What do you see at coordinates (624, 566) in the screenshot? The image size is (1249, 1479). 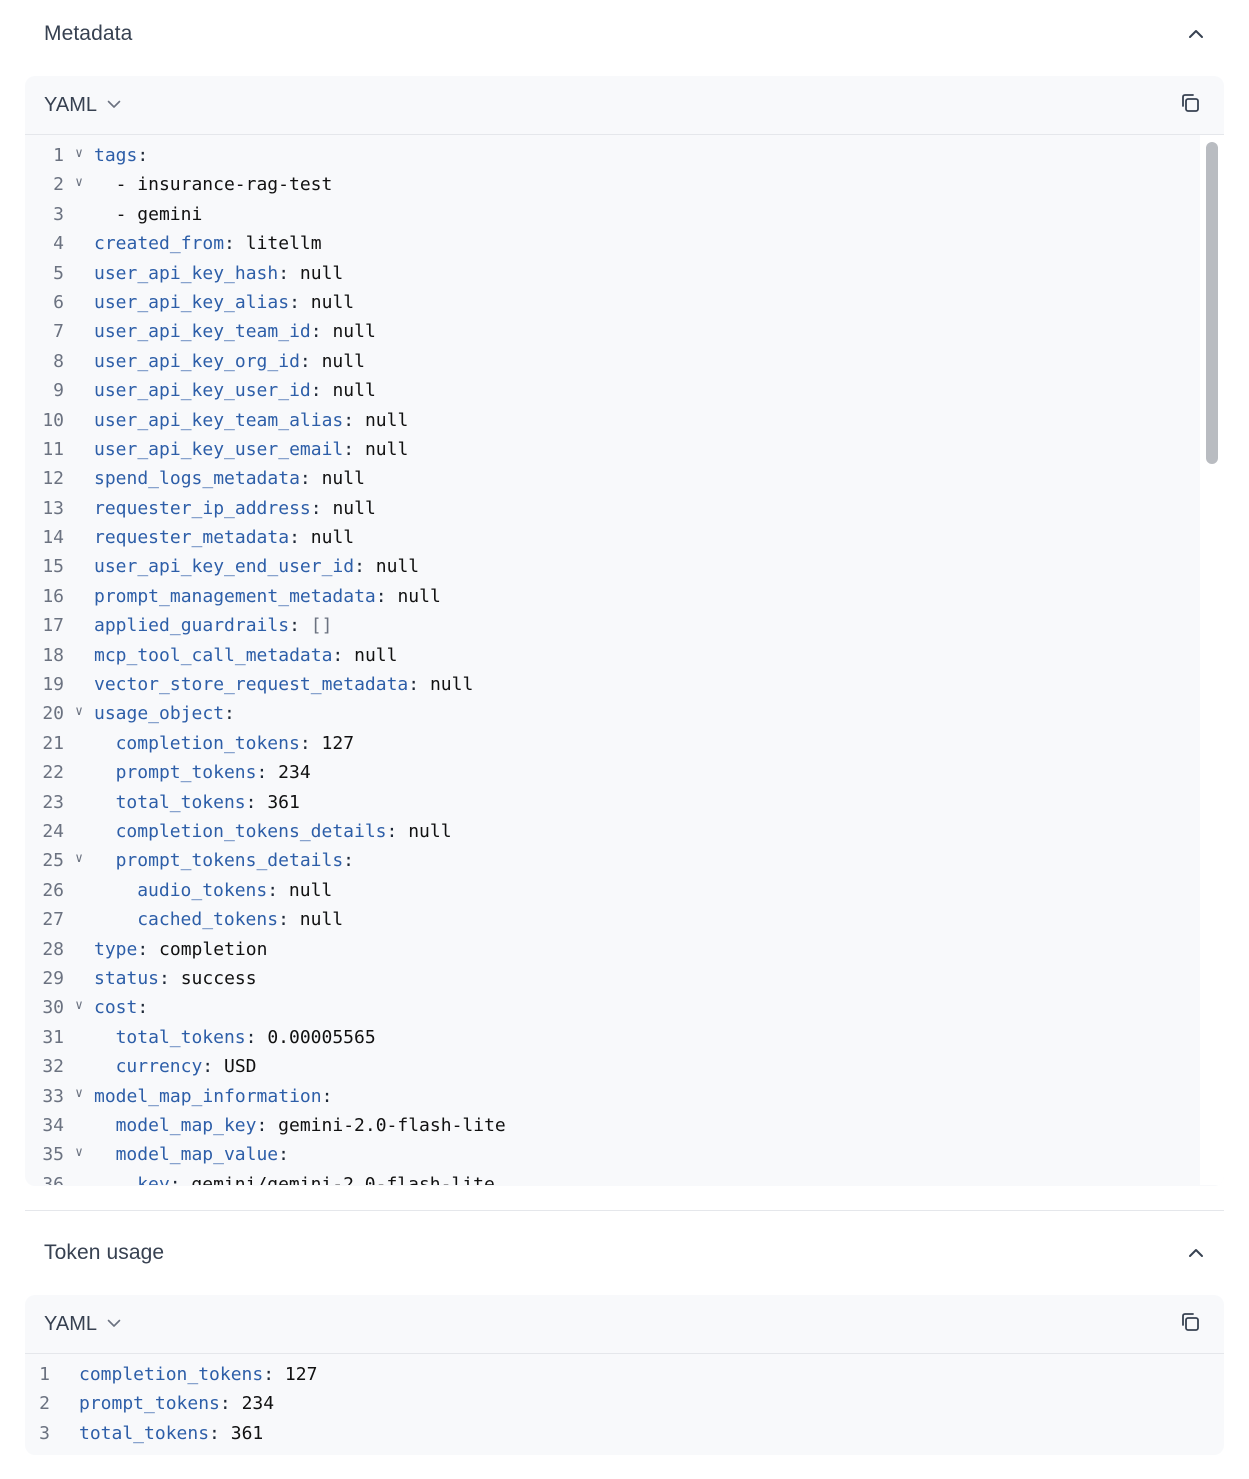 I see `code-line: 15 user_api_key_end_user_id: null` at bounding box center [624, 566].